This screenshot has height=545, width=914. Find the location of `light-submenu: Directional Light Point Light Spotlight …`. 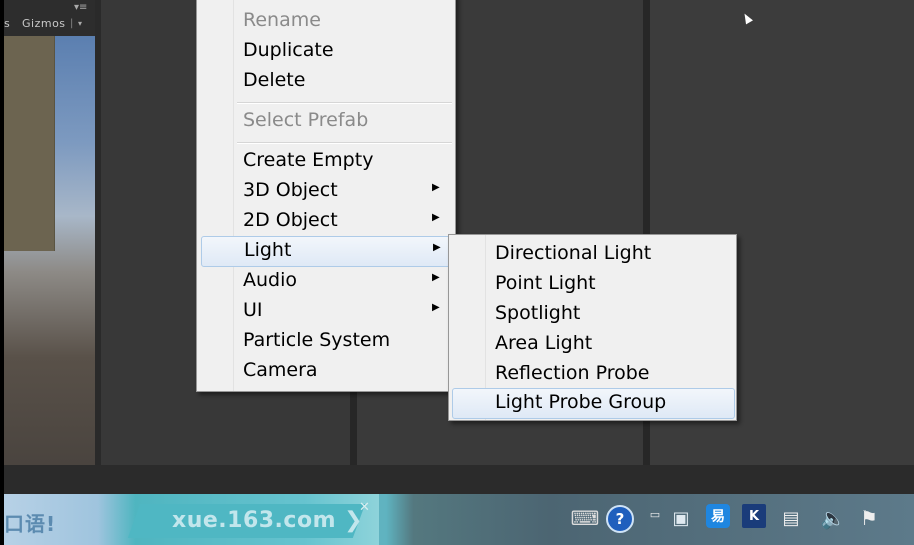

light-submenu: Directional Light Point Light Spotlight … is located at coordinates (592, 327).